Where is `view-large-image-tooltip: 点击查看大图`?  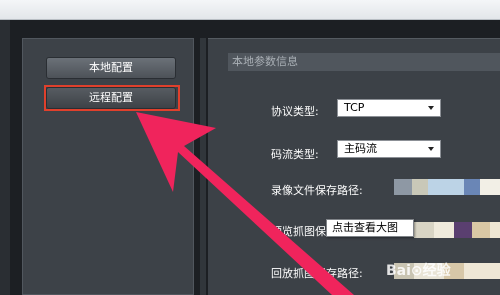 view-large-image-tooltip: 点击查看大图 is located at coordinates (370, 228).